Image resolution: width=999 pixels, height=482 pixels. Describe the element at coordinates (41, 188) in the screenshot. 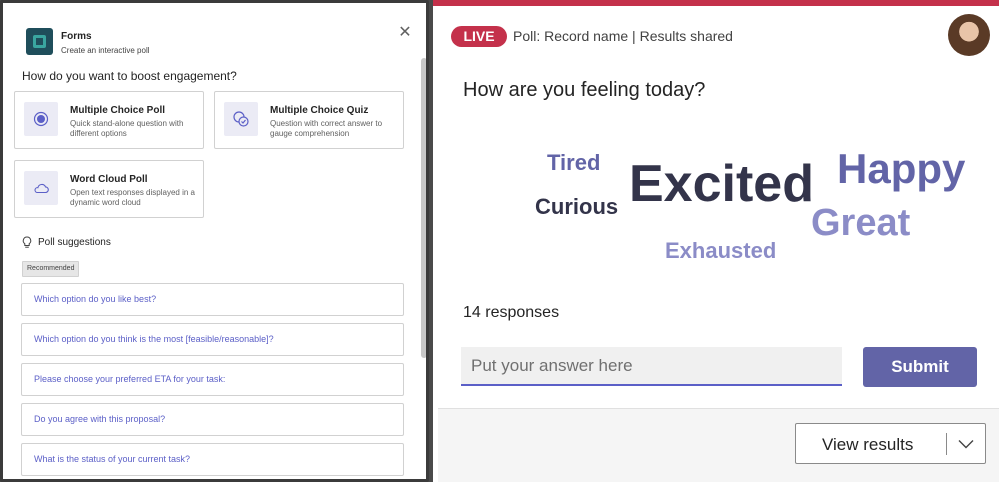

I see `cloud-icon` at that location.